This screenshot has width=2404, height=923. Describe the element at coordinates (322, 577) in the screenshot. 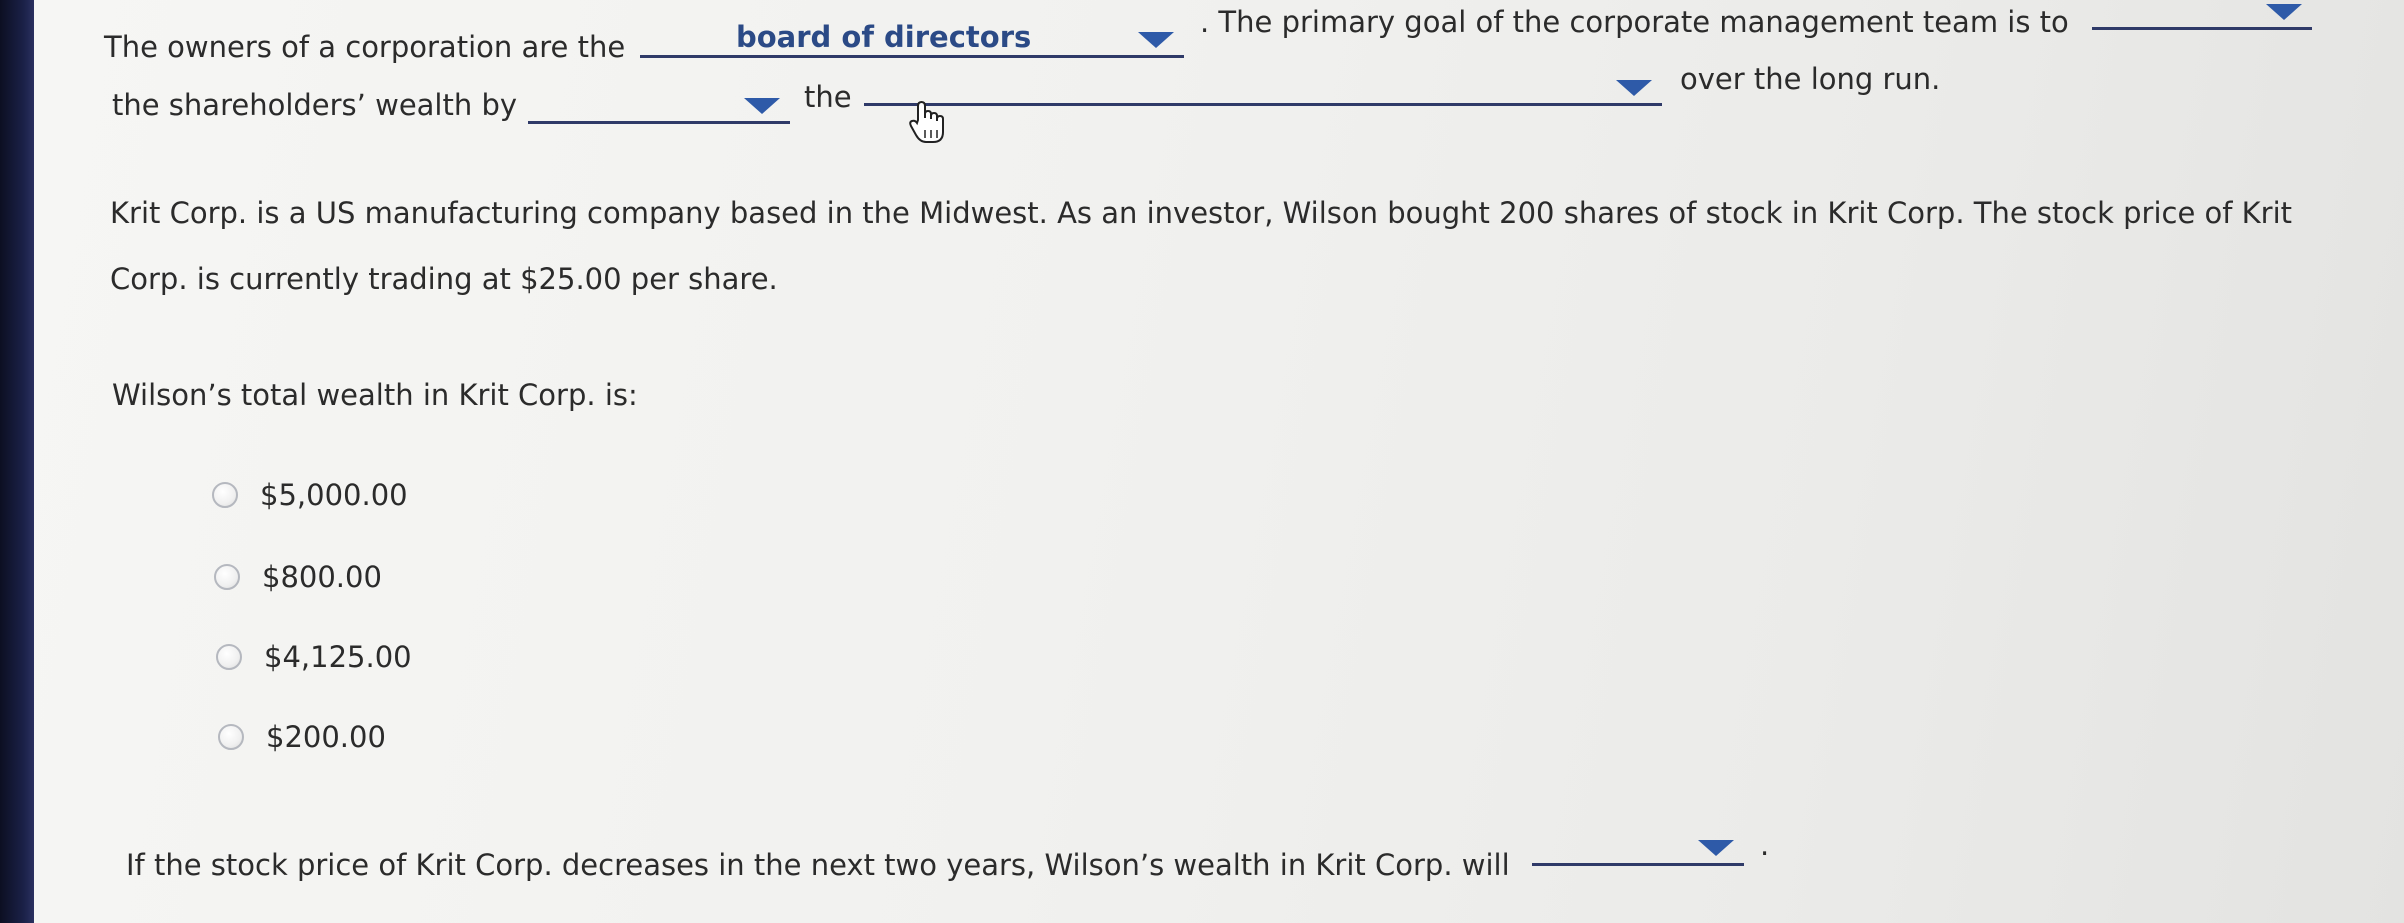

I see `option-label: $800.00` at that location.